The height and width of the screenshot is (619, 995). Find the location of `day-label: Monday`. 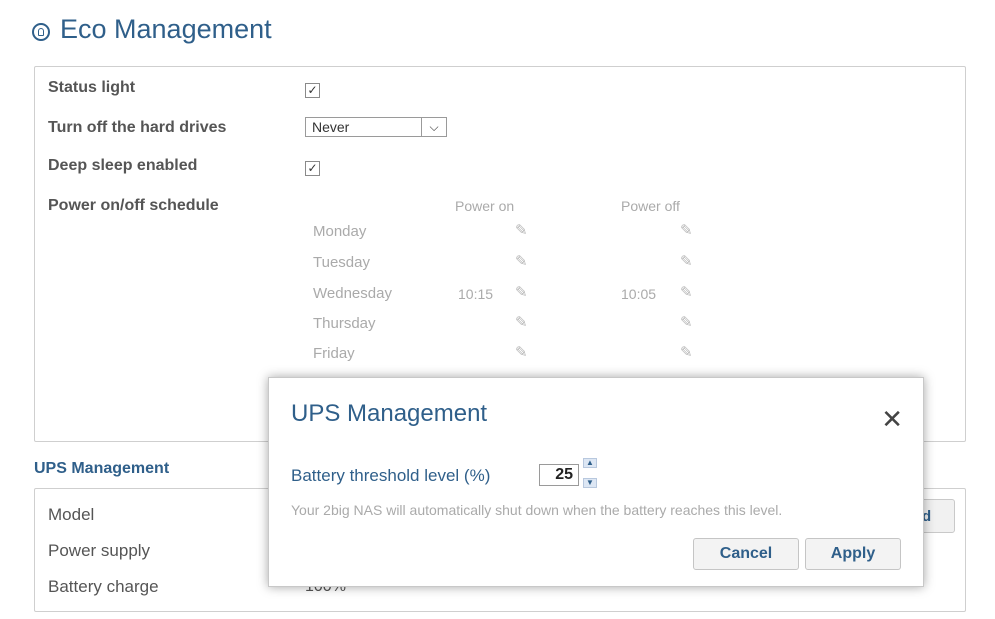

day-label: Monday is located at coordinates (340, 231).